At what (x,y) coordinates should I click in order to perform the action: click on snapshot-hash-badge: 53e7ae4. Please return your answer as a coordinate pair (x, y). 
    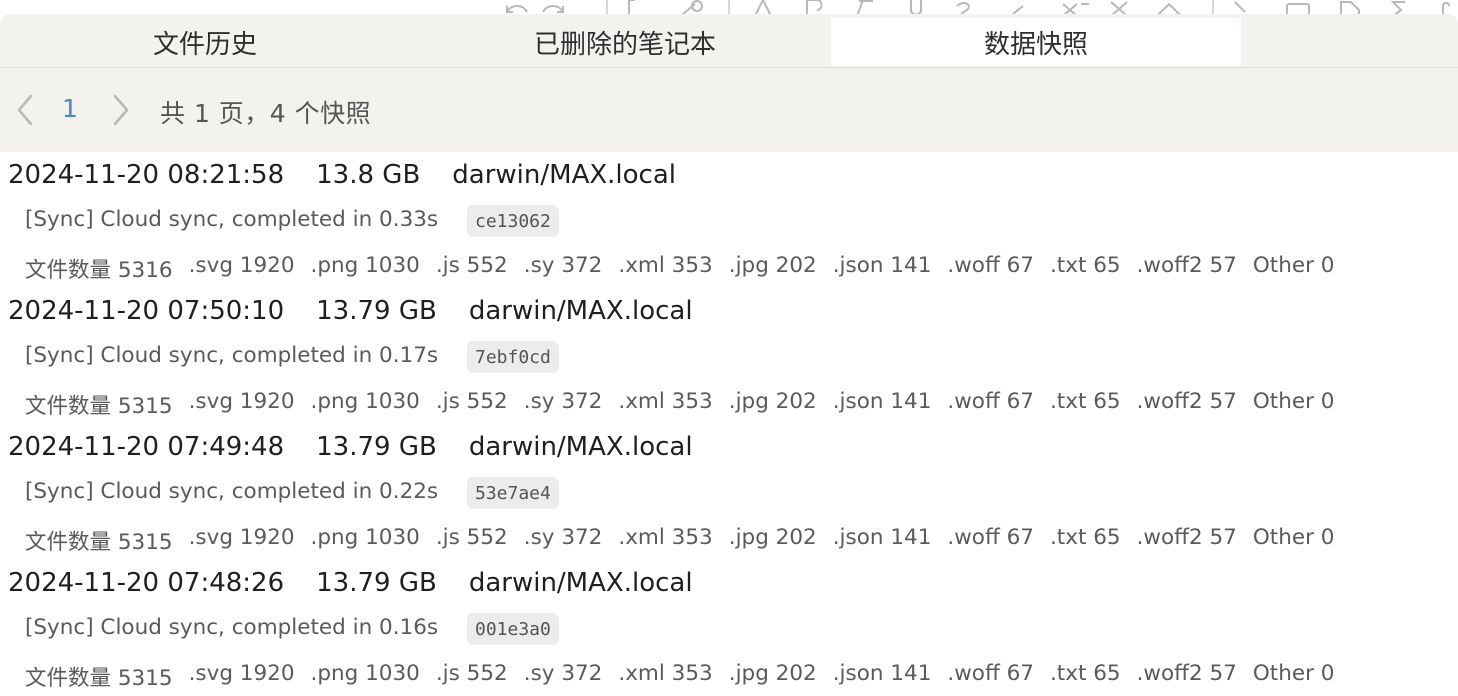
    Looking at the image, I should click on (513, 493).